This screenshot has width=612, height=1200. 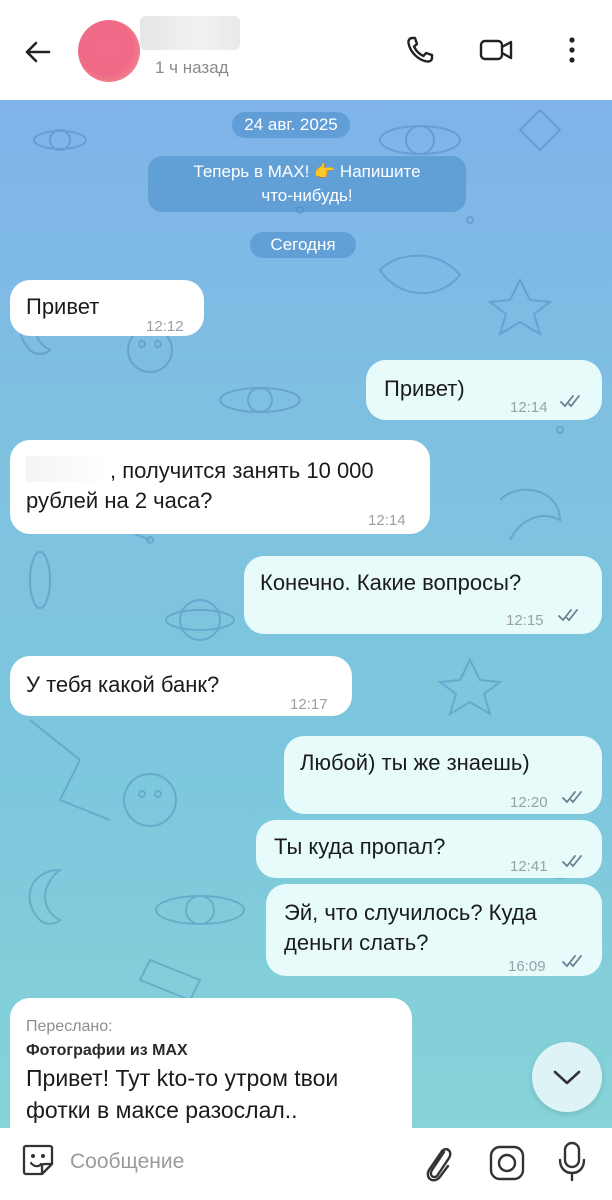 What do you see at coordinates (63, 306) in the screenshot?
I see `message-text: Привет` at bounding box center [63, 306].